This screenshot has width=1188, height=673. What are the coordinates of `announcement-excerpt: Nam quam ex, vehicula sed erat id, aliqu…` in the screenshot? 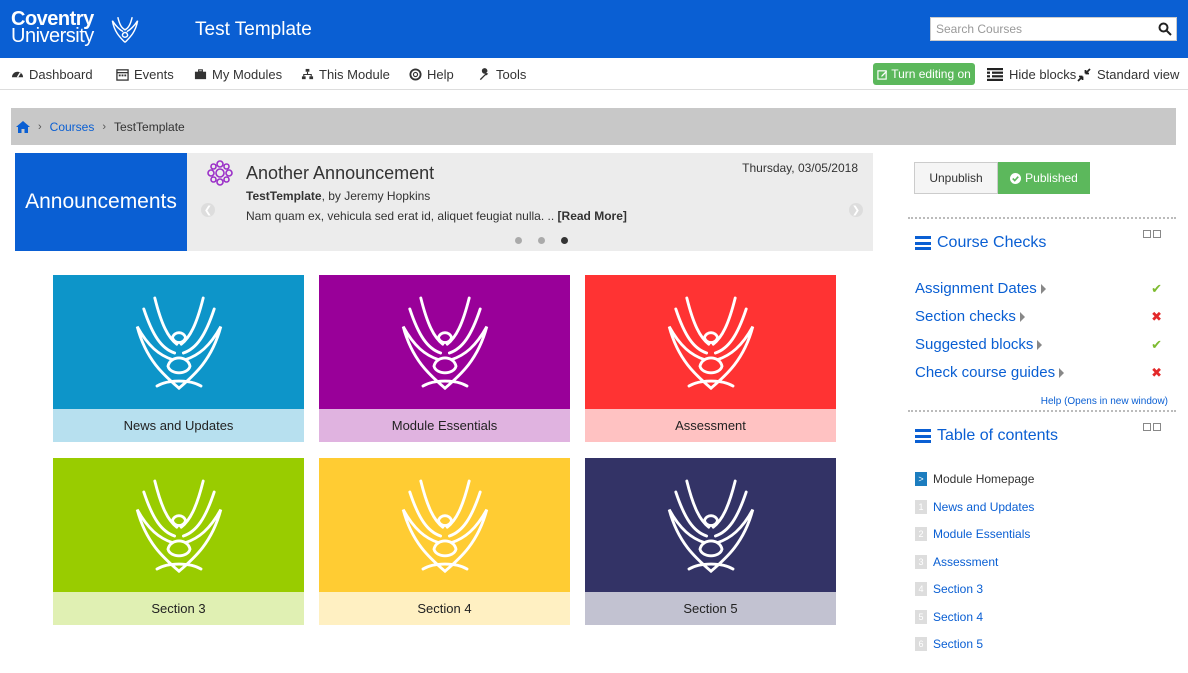 It's located at (400, 216).